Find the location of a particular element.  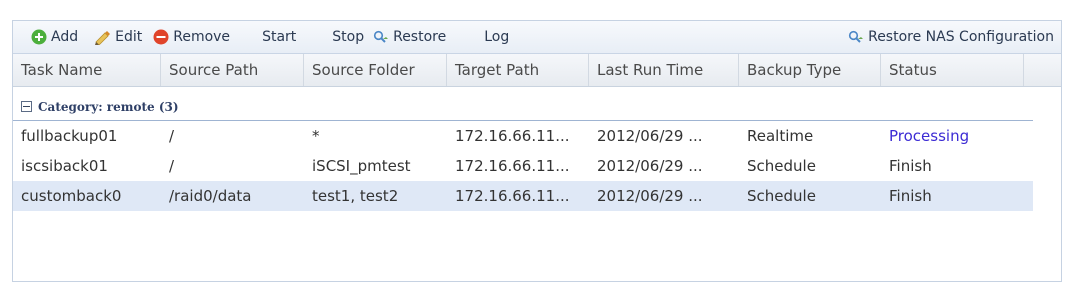

remove-label: Remove is located at coordinates (202, 37).